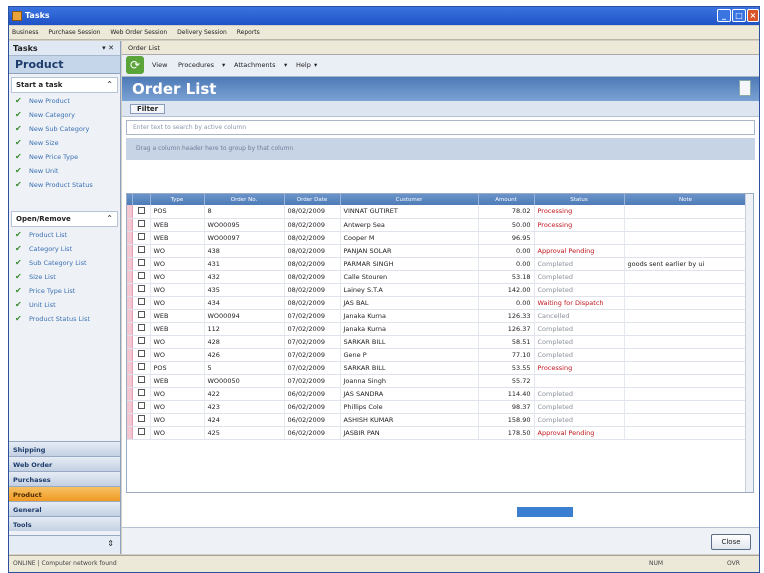 This screenshot has height=573, width=764. I want to click on column-header-order-no: Order No., so click(244, 199).